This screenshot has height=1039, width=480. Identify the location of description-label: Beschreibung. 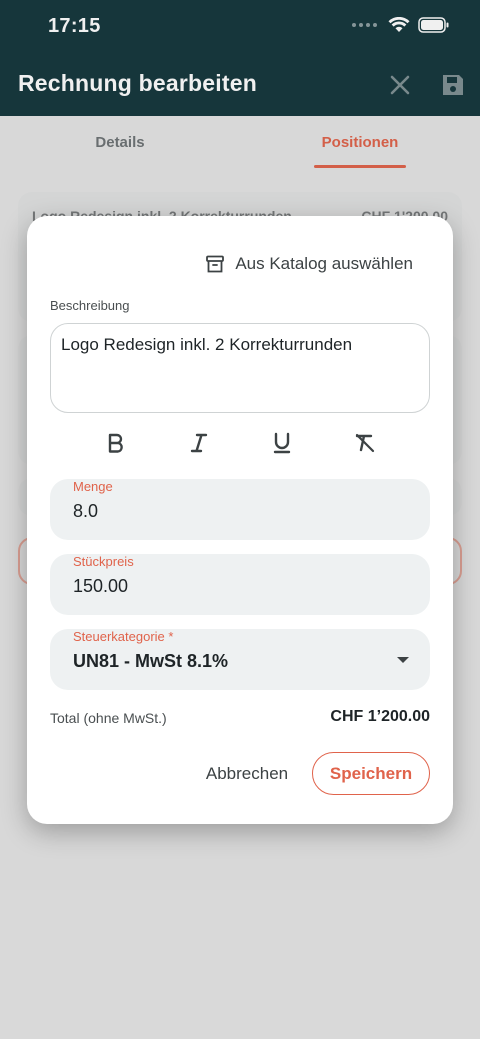
(90, 305).